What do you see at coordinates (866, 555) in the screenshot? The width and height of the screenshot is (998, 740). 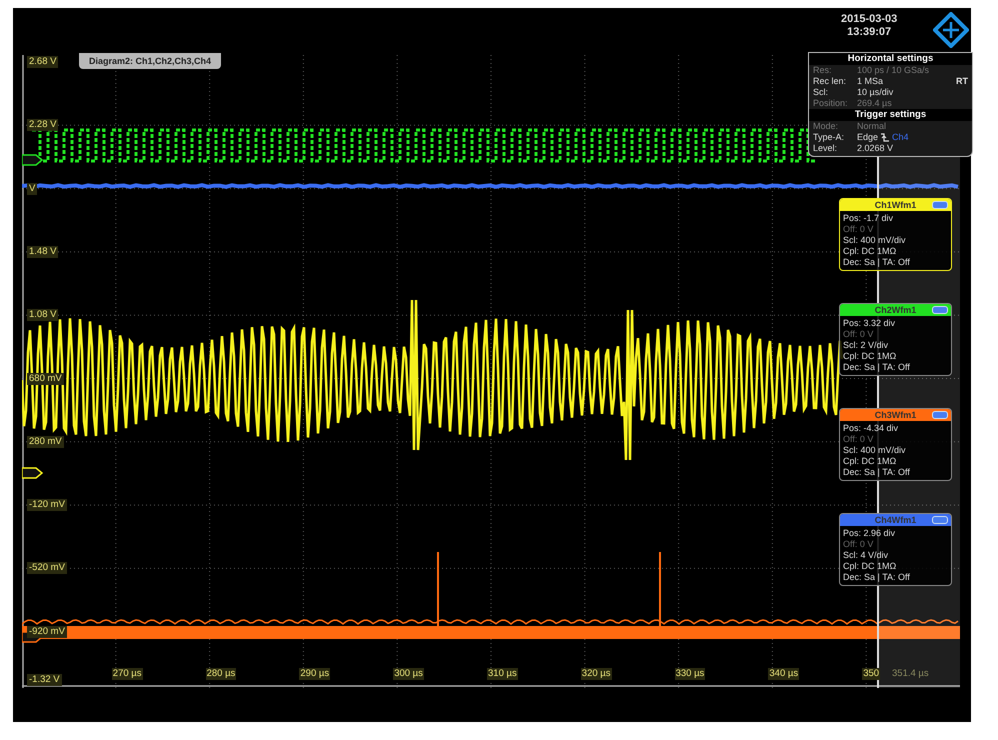 I see `channel-setting: Scl: 4 V/div` at bounding box center [866, 555].